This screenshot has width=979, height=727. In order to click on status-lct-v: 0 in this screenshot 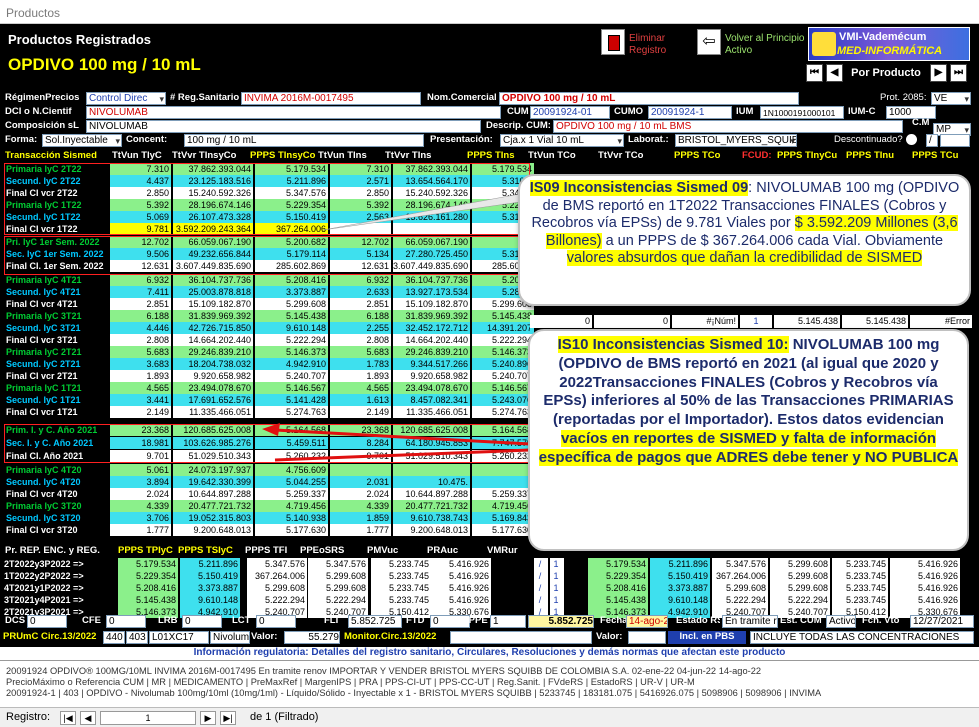, I will do `click(276, 621)`.